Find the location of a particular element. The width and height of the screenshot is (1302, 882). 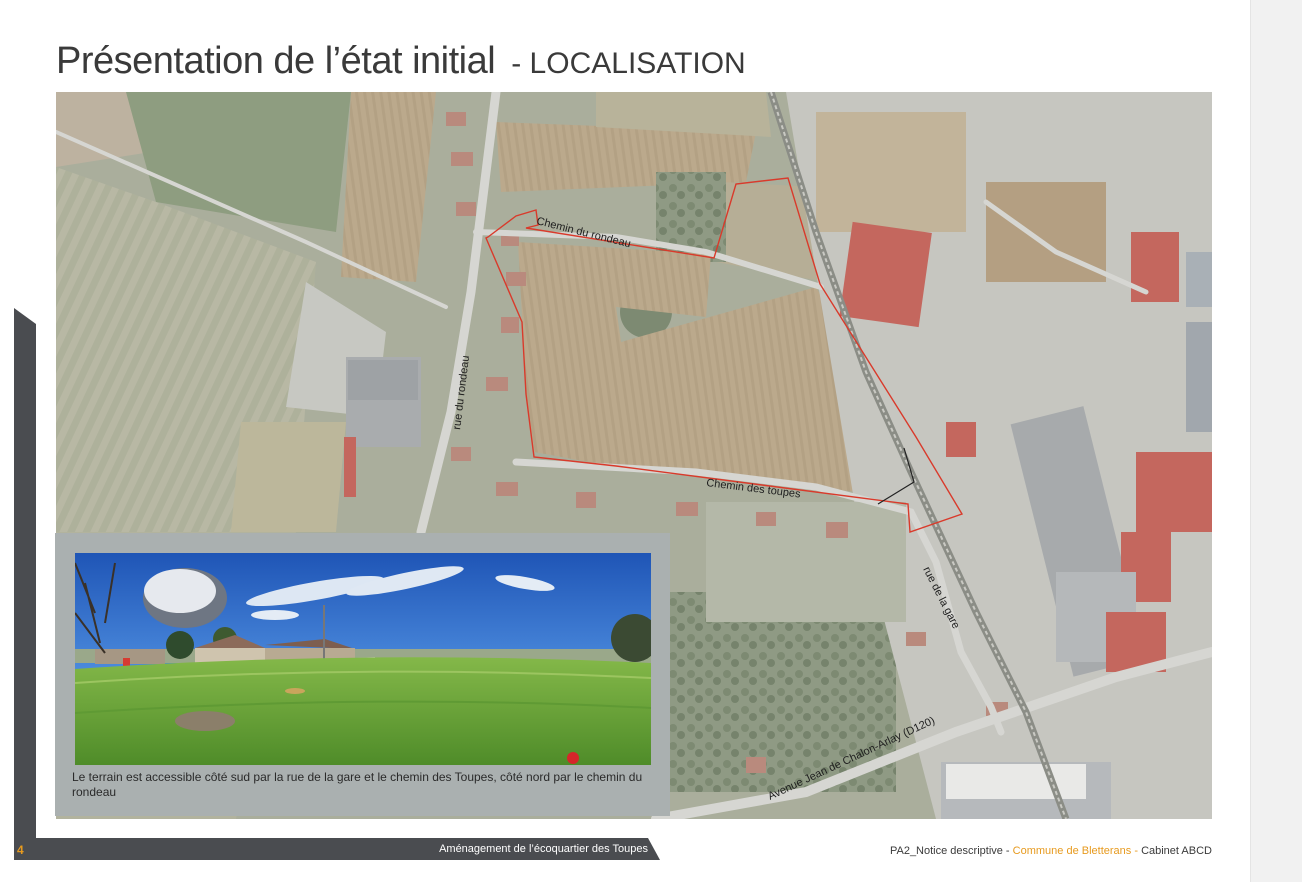

footer-commune: Commune de Bletterans is located at coordinates (1072, 851).